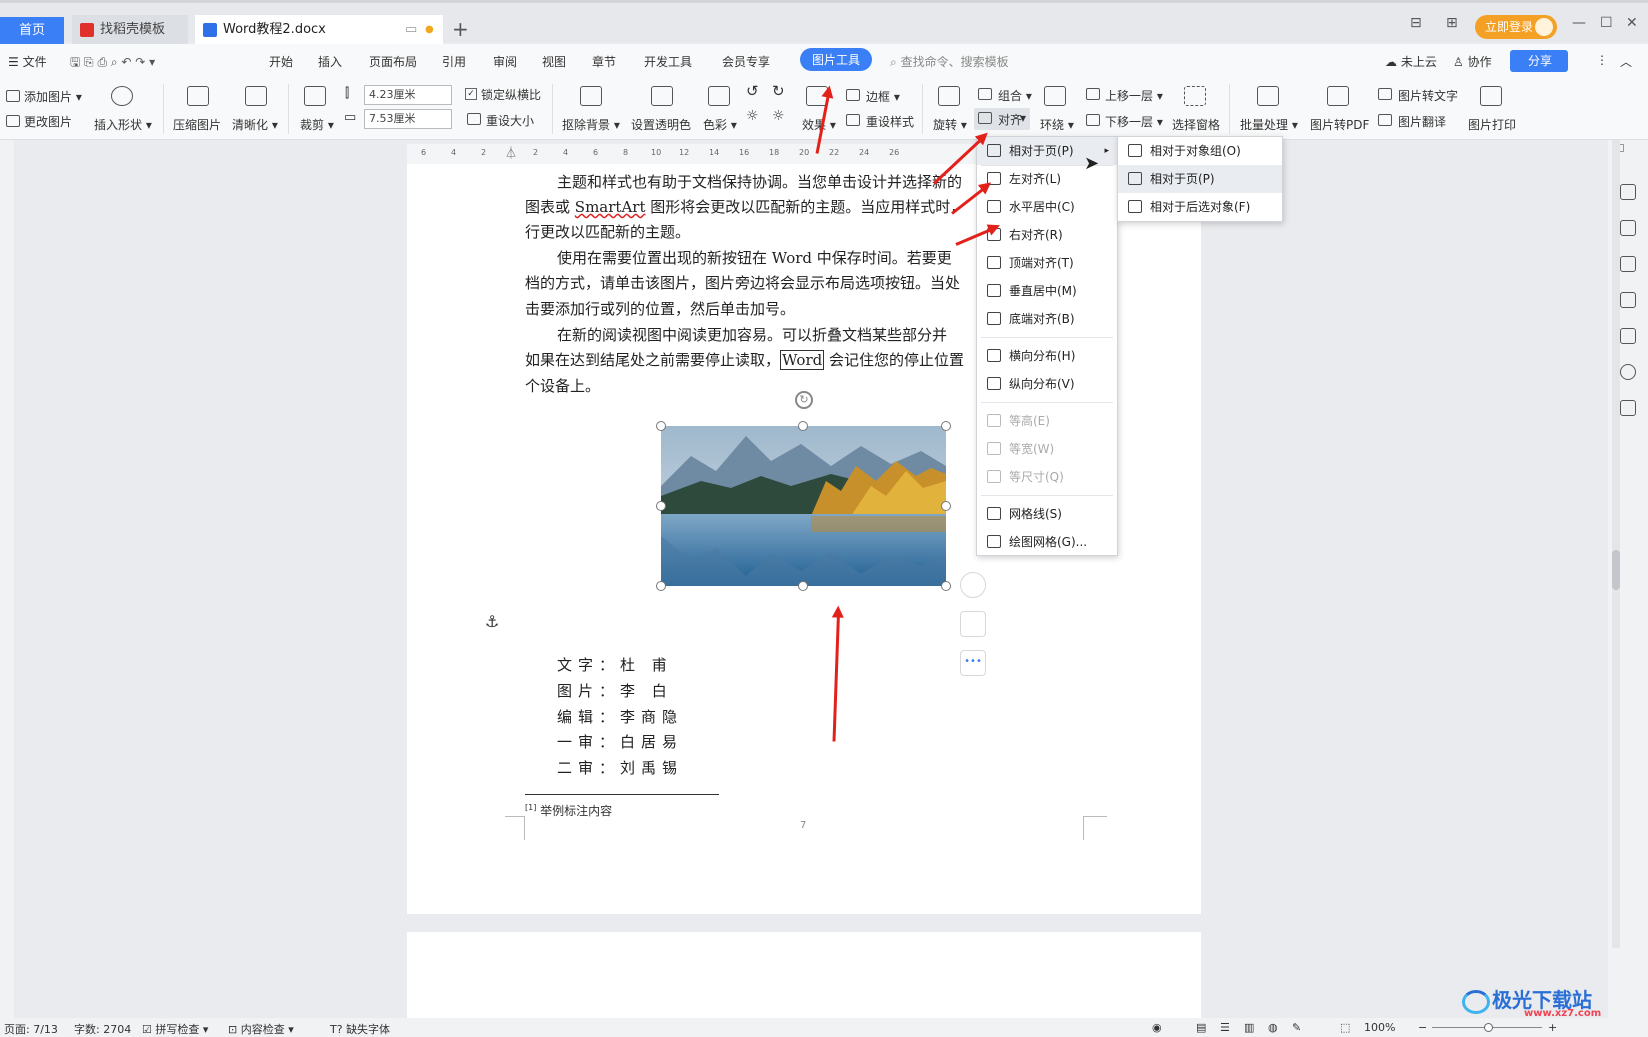  Describe the element at coordinates (130, 30) in the screenshot. I see `tab-template: 找稻壳模板` at that location.